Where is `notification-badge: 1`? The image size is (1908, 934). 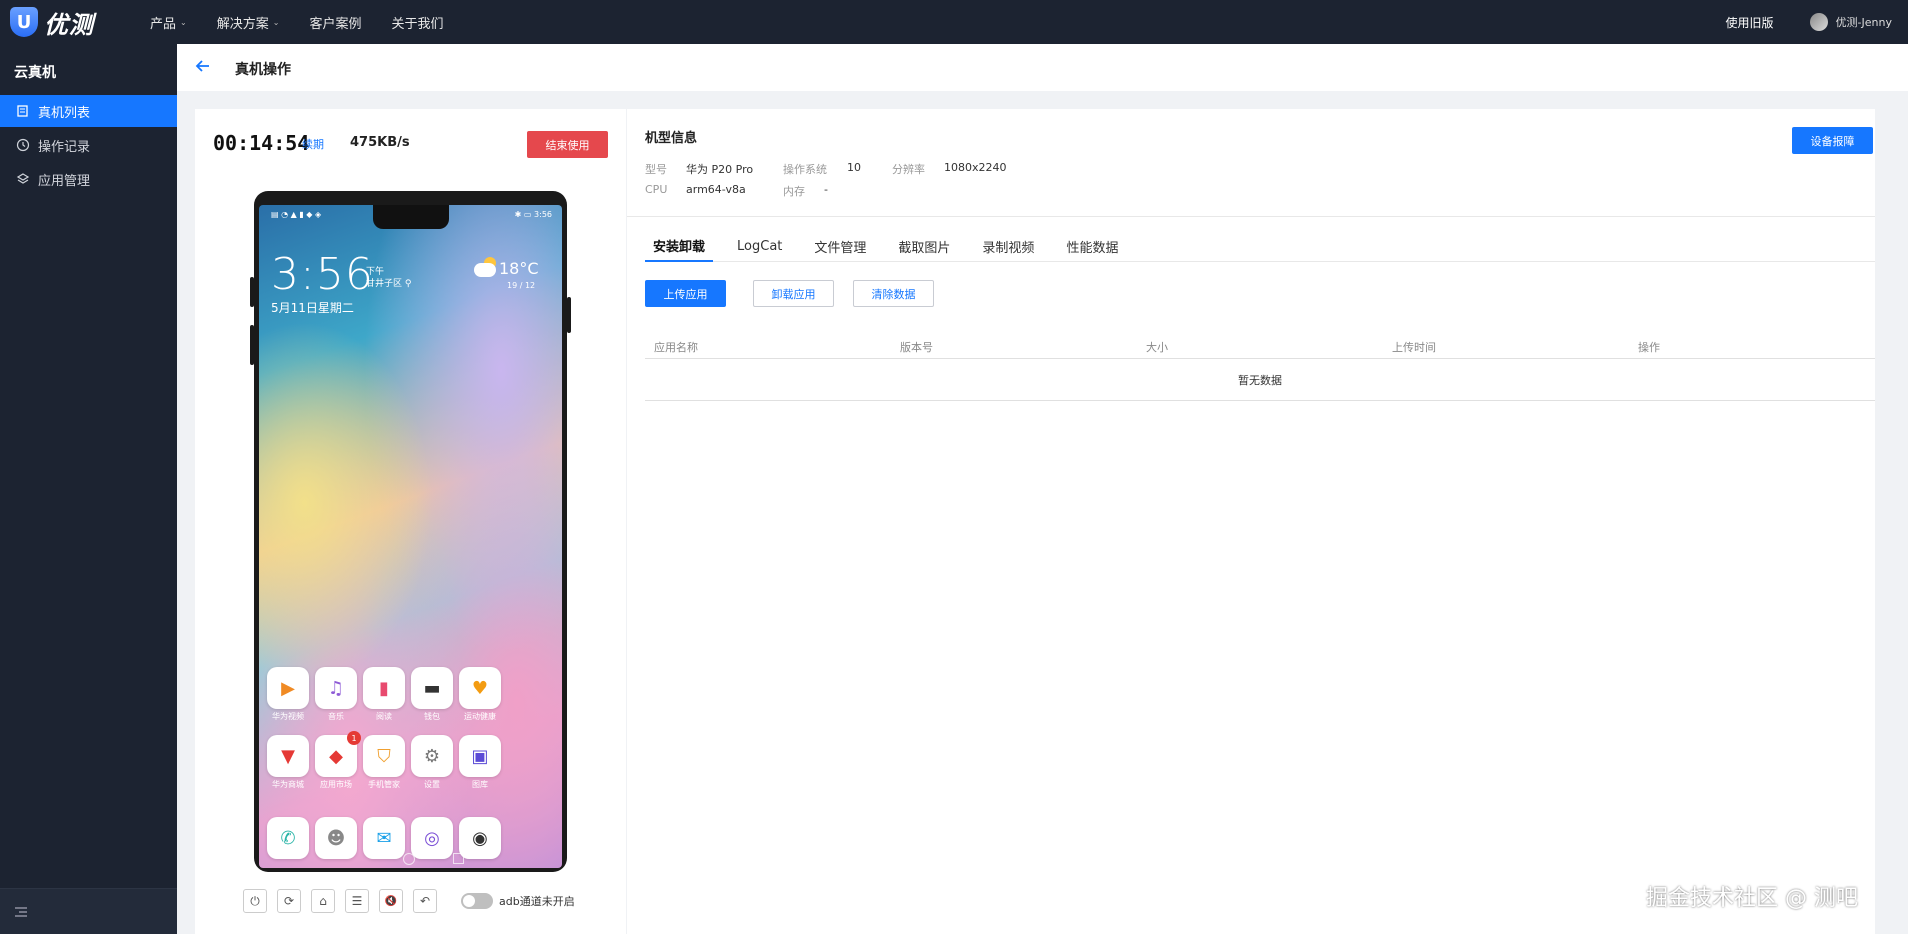
notification-badge: 1 is located at coordinates (354, 738).